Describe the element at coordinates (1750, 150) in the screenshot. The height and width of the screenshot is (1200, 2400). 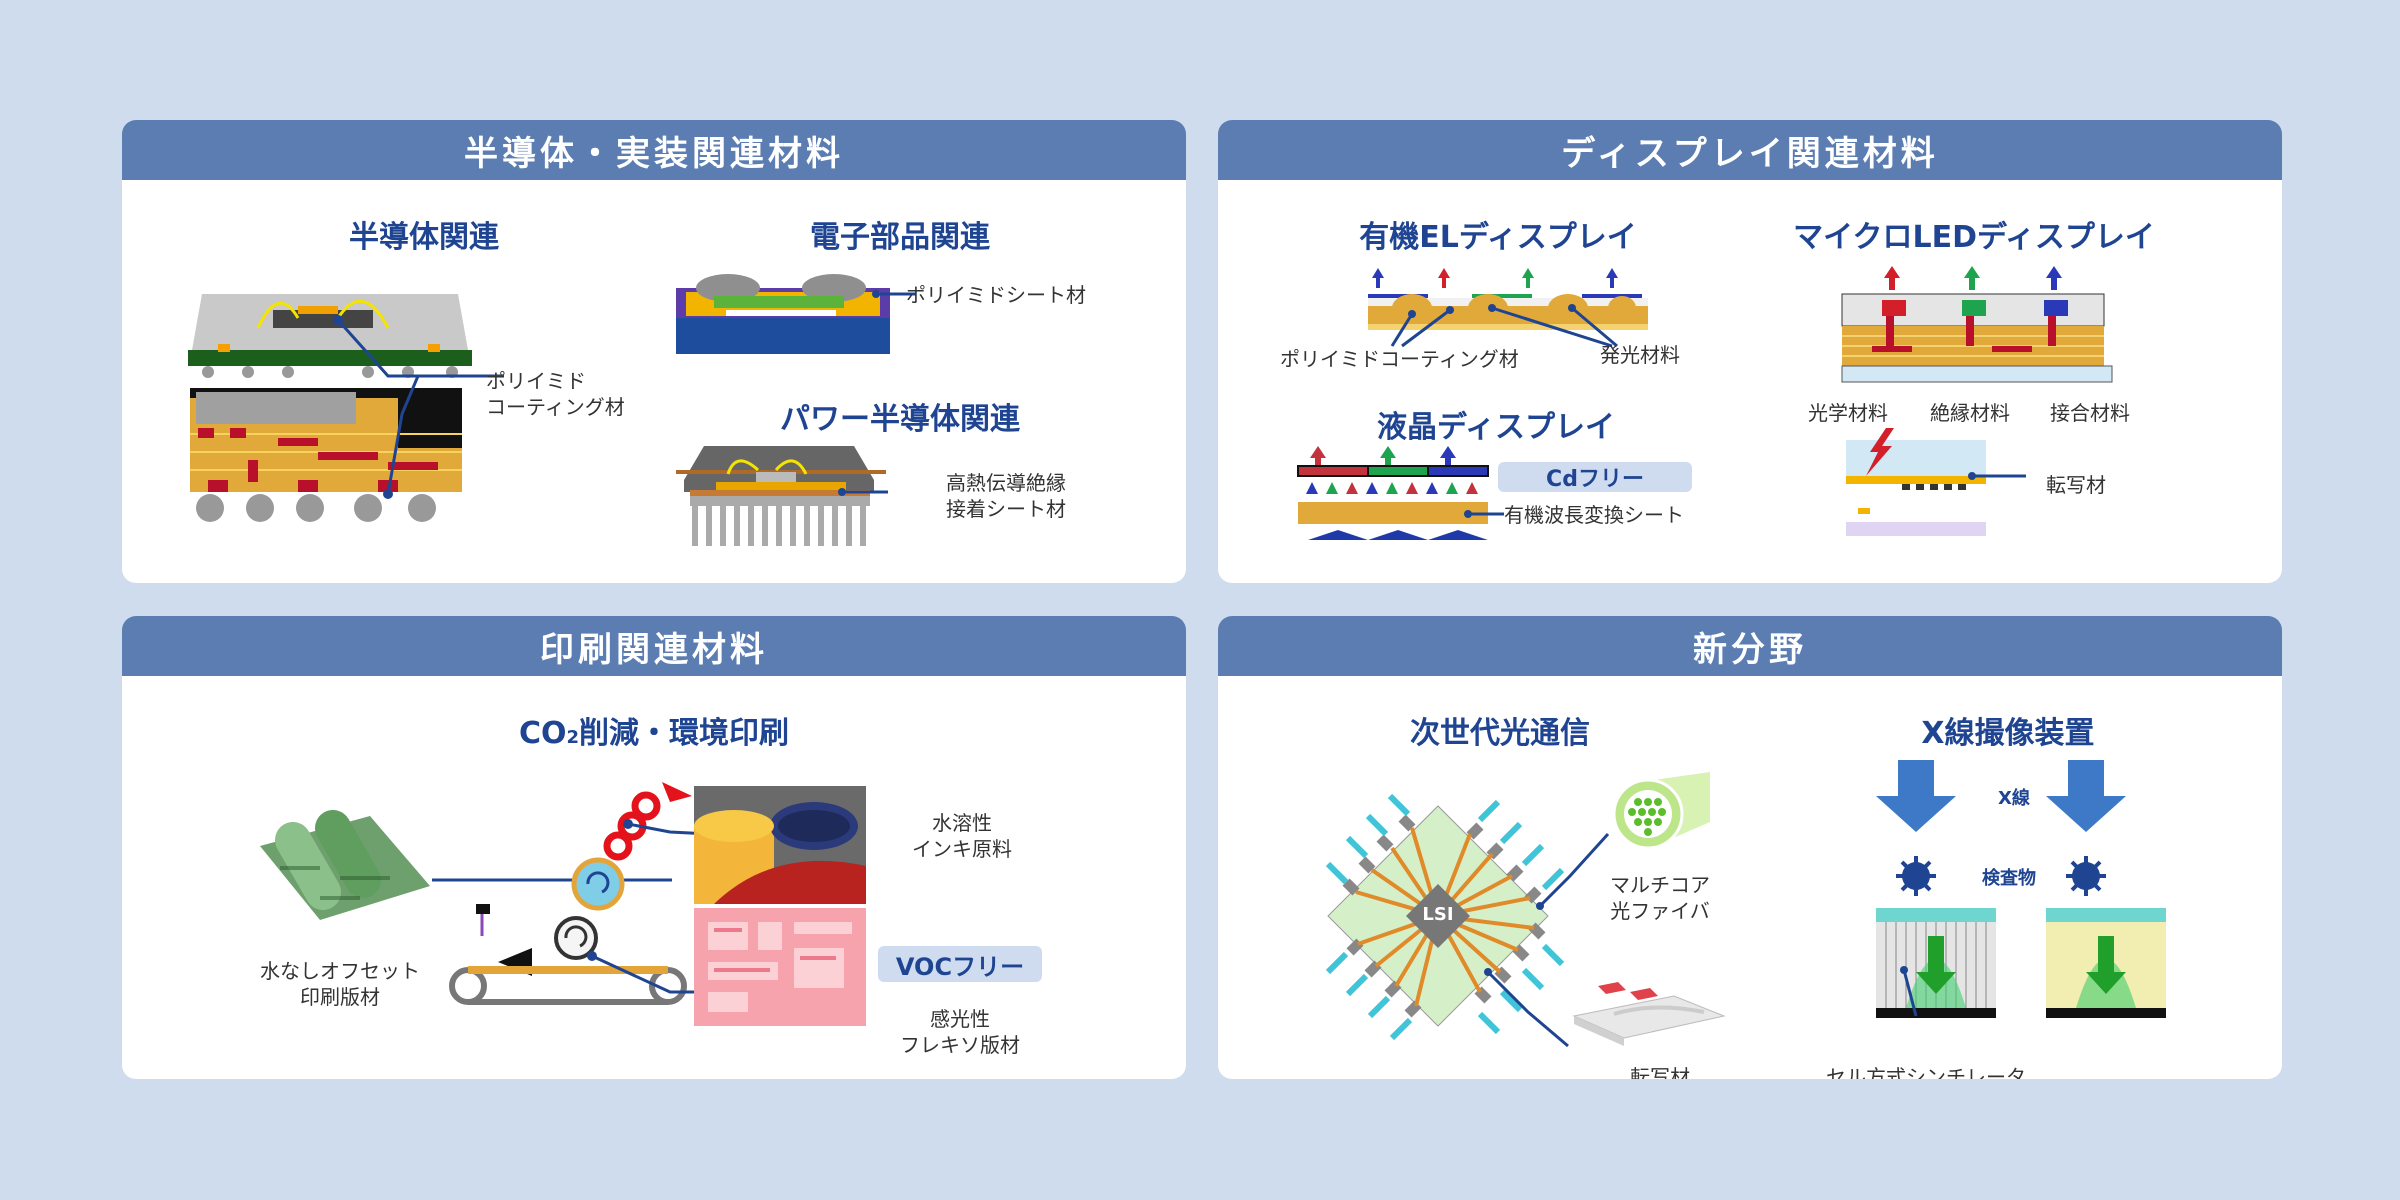
I see `panel-title: ディスプレイ関連材料` at that location.